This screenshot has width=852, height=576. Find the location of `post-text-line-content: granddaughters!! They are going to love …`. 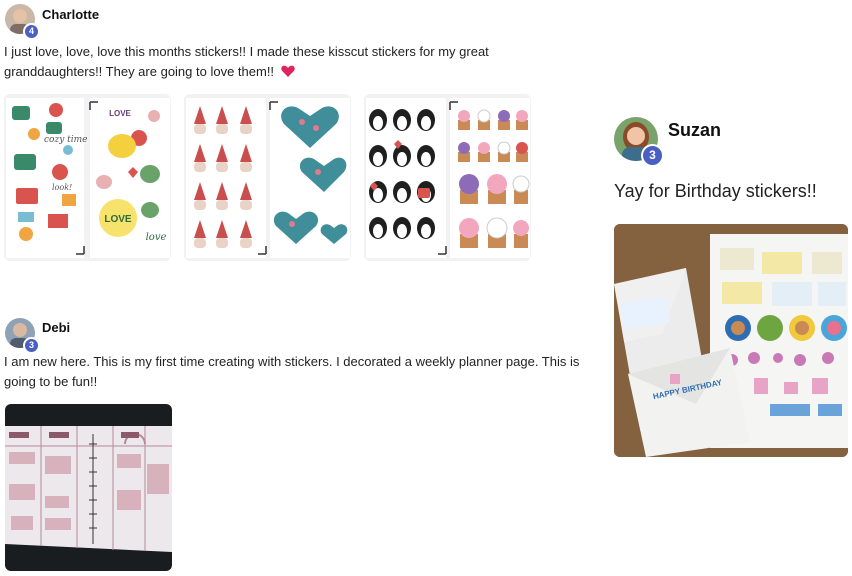

post-text-line-content: granddaughters!! They are going to love … is located at coordinates (139, 71).